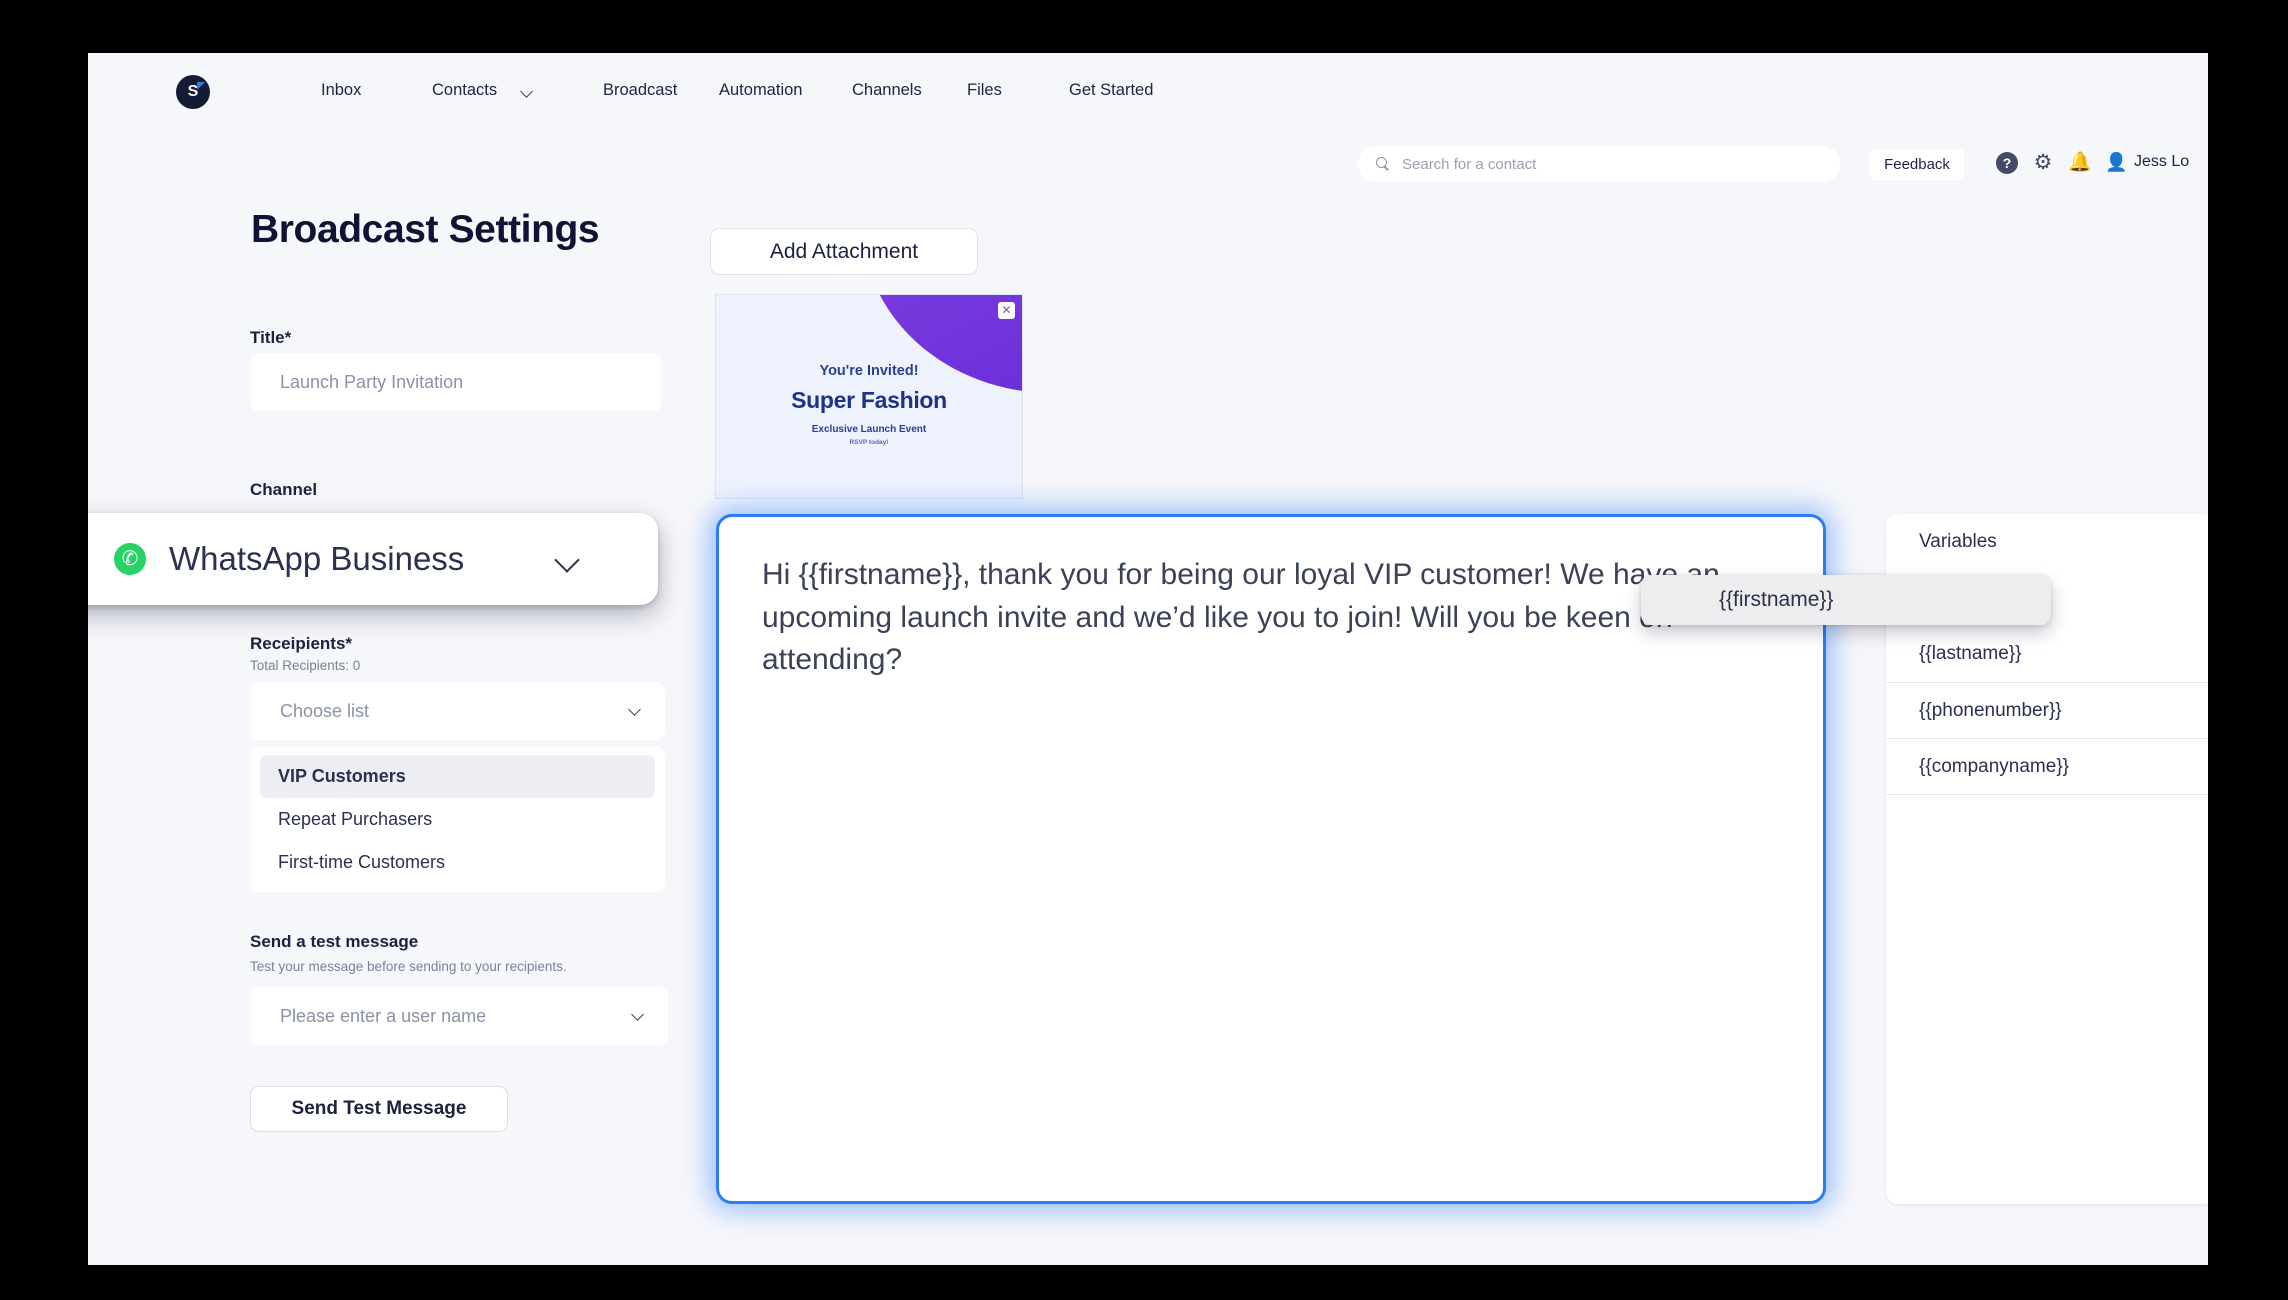 This screenshot has width=2288, height=1300. I want to click on nav-item-broadcast: Broadcast, so click(640, 90).